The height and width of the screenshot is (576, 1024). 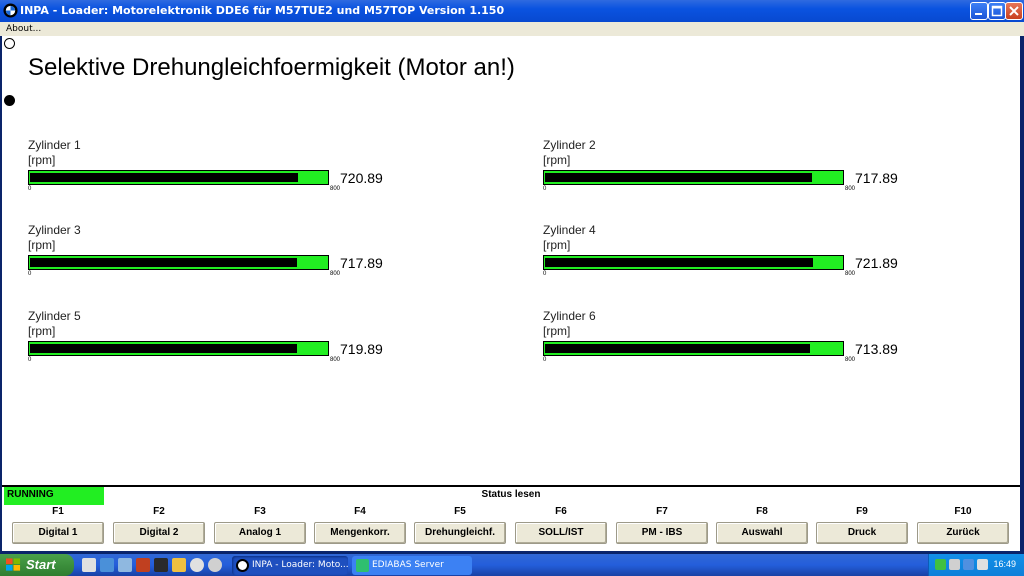 I want to click on cylinder-label: Zylinder 5, so click(x=54, y=316).